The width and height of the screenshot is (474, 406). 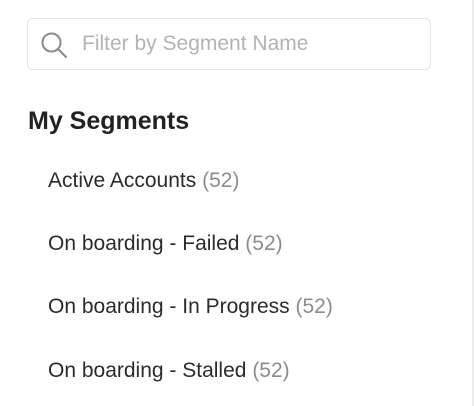 What do you see at coordinates (252, 44) in the screenshot?
I see `search-input` at bounding box center [252, 44].